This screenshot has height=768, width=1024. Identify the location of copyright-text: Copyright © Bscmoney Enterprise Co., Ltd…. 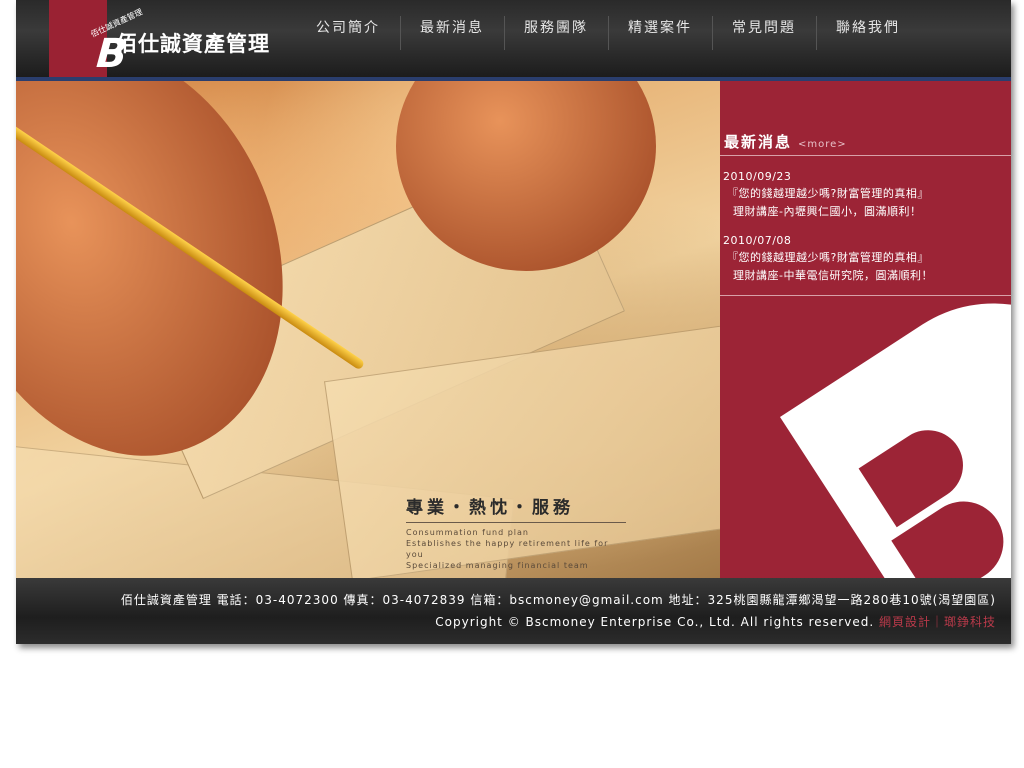
(655, 622).